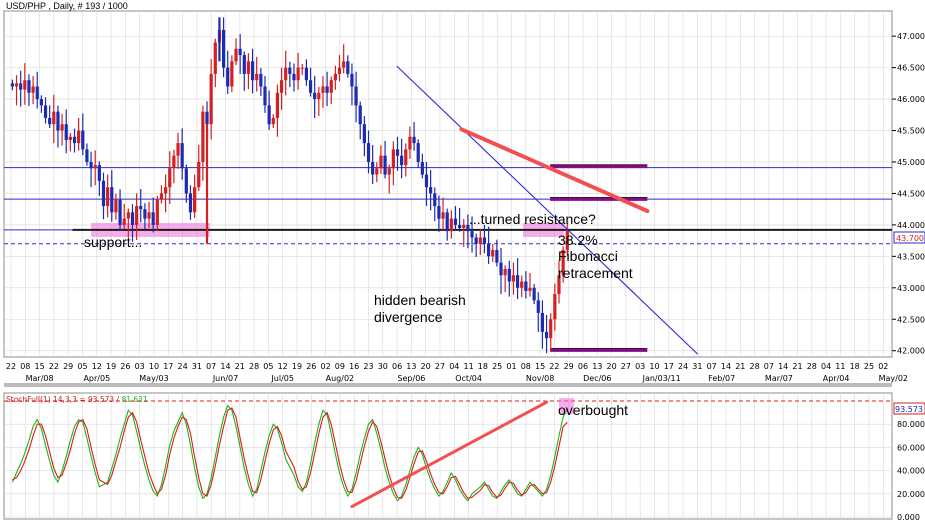 This screenshot has width=925, height=525. I want to click on x-day-label: 09, so click(340, 366).